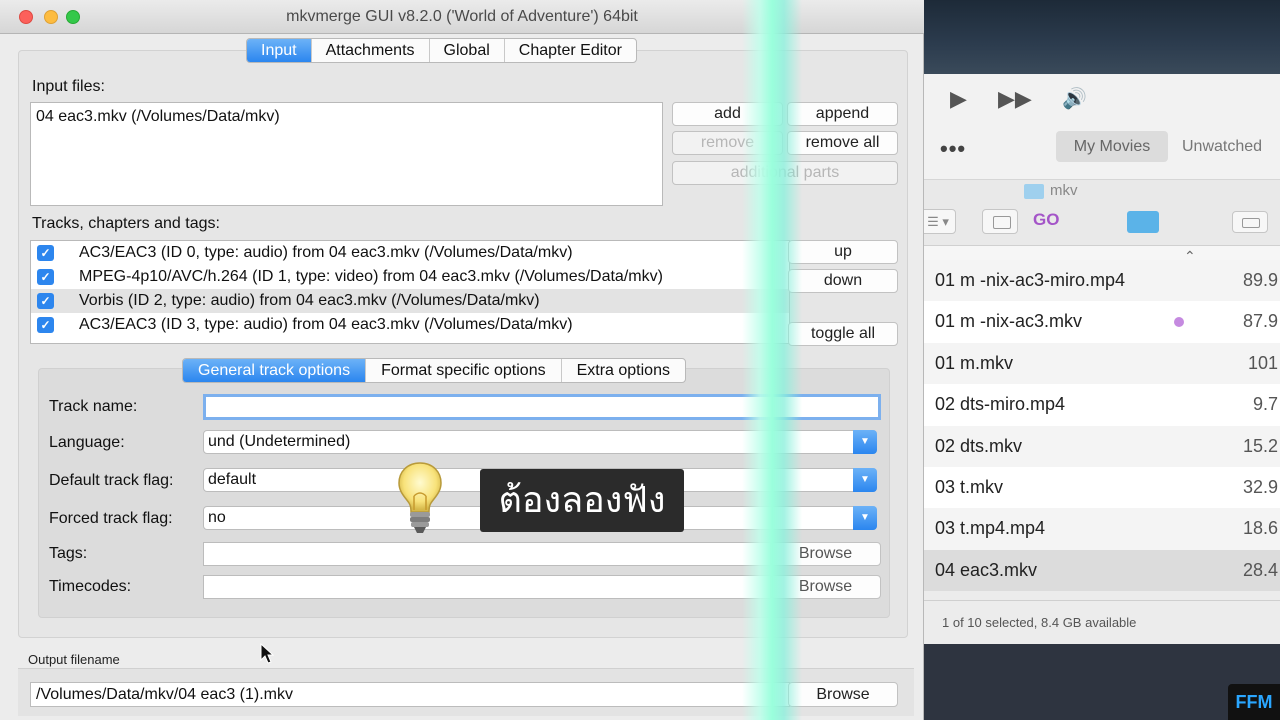  What do you see at coordinates (111, 480) in the screenshot?
I see `default-flag-label: Default track flag:` at bounding box center [111, 480].